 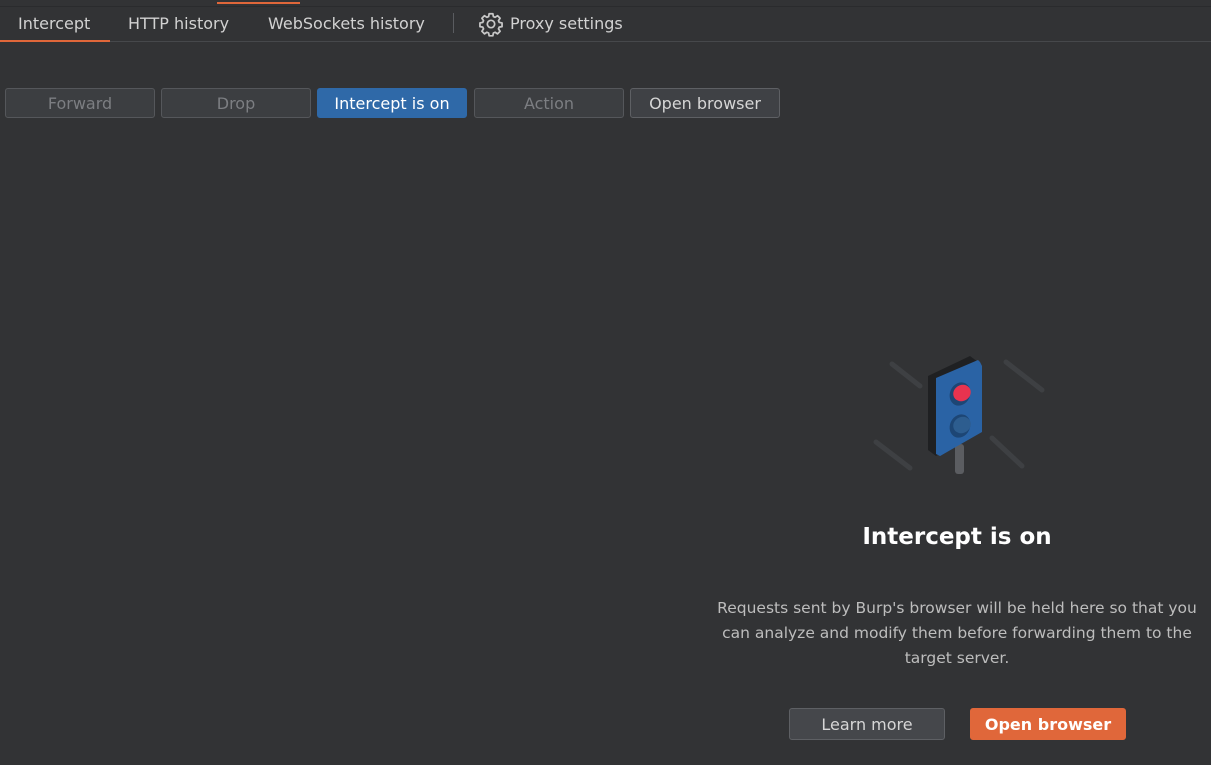 I want to click on empty-state-title: Intercept is on, so click(x=957, y=537).